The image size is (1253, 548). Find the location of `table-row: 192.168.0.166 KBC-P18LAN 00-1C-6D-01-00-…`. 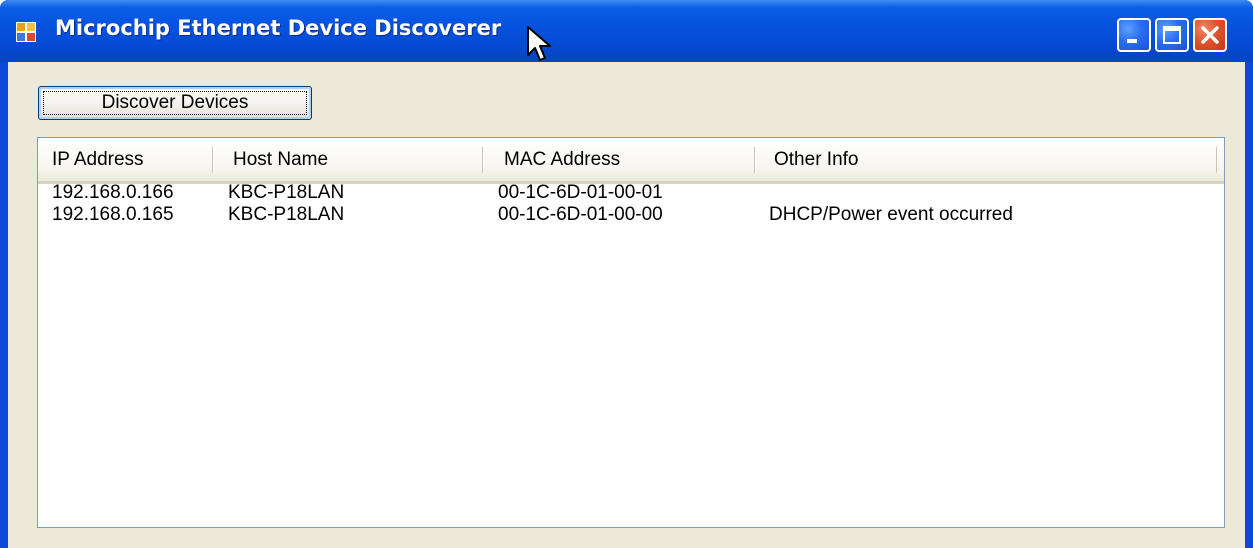

table-row: 192.168.0.166 KBC-P18LAN 00-1C-6D-01-00-… is located at coordinates (631, 193).